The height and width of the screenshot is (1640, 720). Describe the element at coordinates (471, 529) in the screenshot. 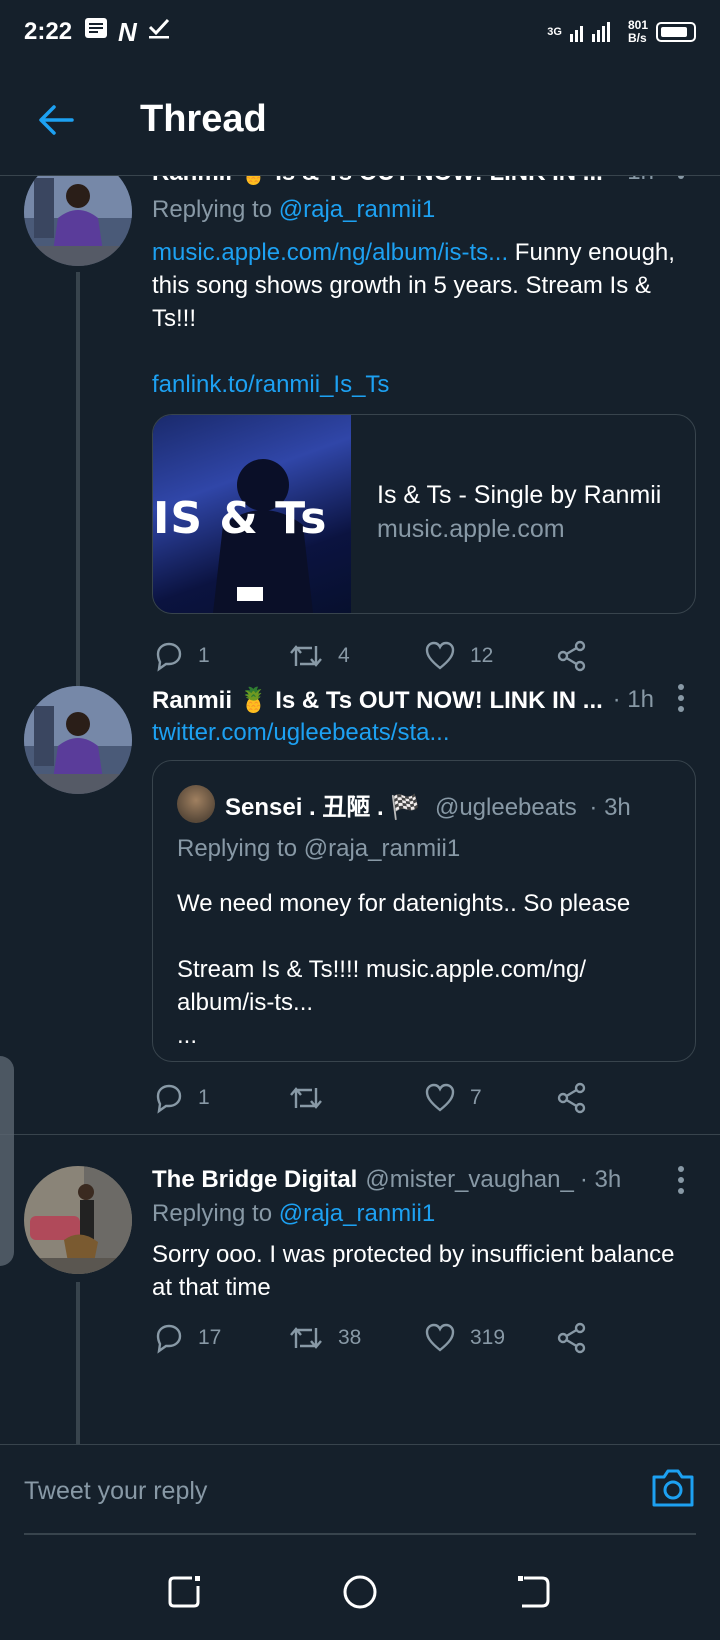

I see `card-domain: music.apple.com` at that location.